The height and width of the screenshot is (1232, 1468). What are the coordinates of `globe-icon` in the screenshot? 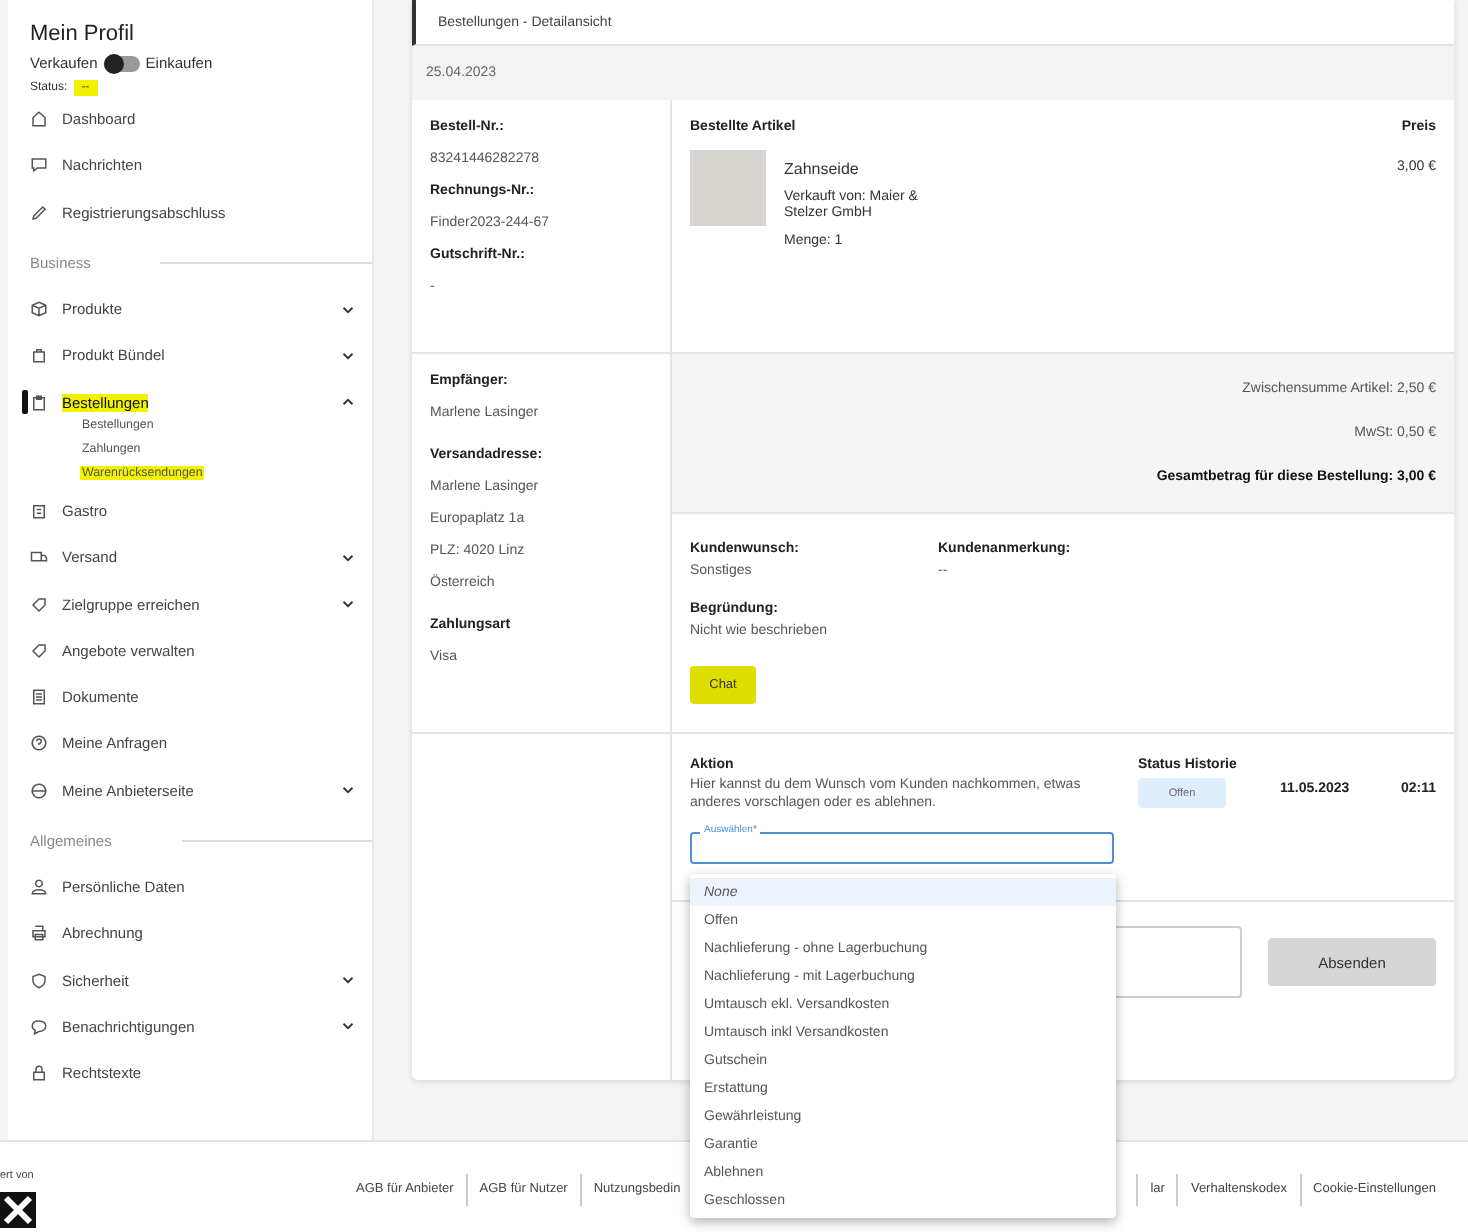 It's located at (39, 790).